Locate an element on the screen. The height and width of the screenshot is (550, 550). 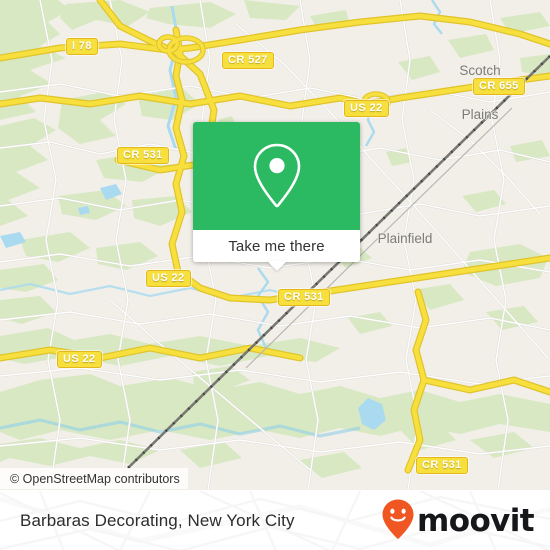
road-shield-cr531-west: CR 531 is located at coordinates (143, 155).